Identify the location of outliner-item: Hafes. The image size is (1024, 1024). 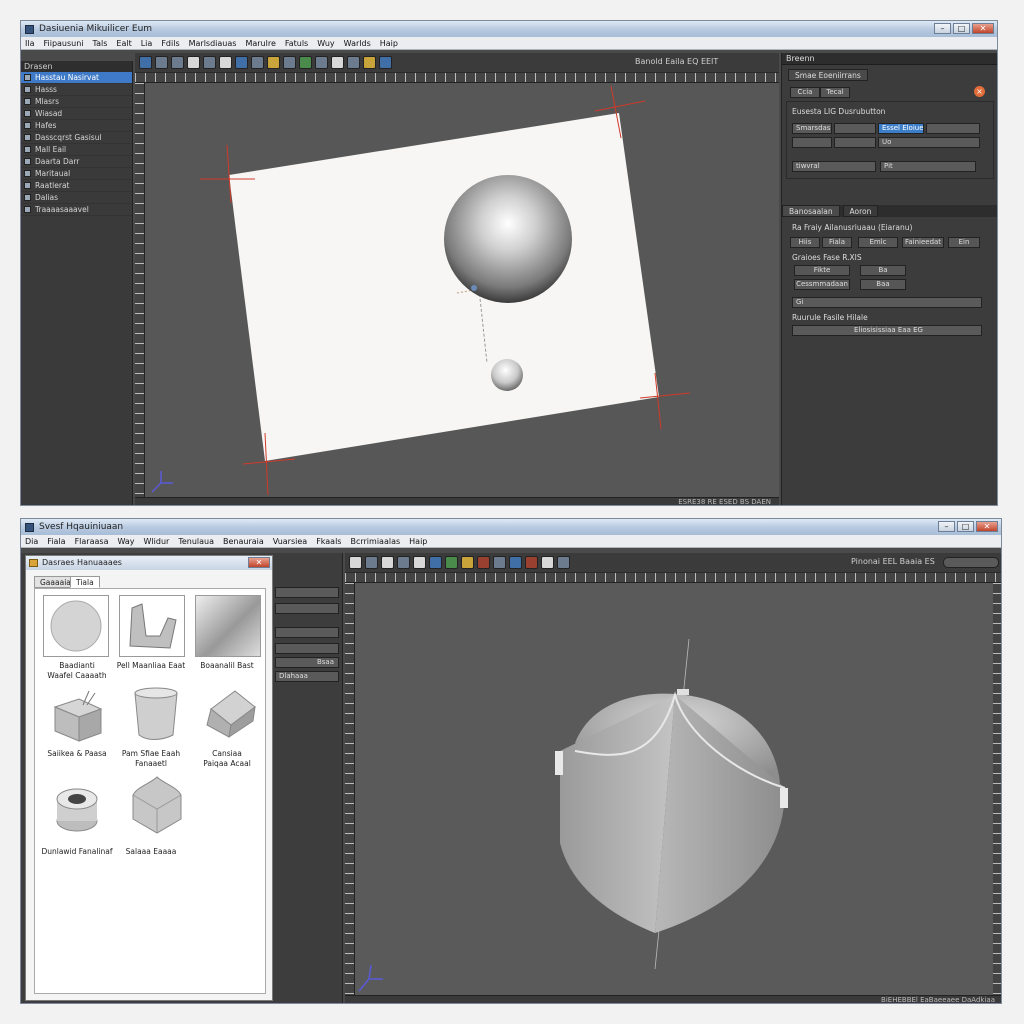
(76, 126).